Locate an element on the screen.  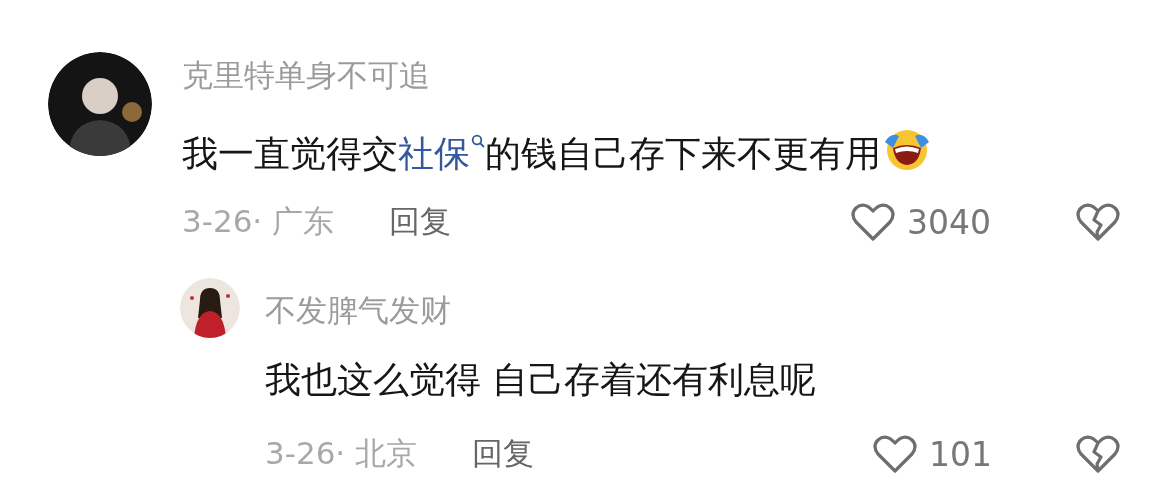
comment-text: 我一直觉得交社保 的钱自己存下来不更有用 is located at coordinates (651, 153).